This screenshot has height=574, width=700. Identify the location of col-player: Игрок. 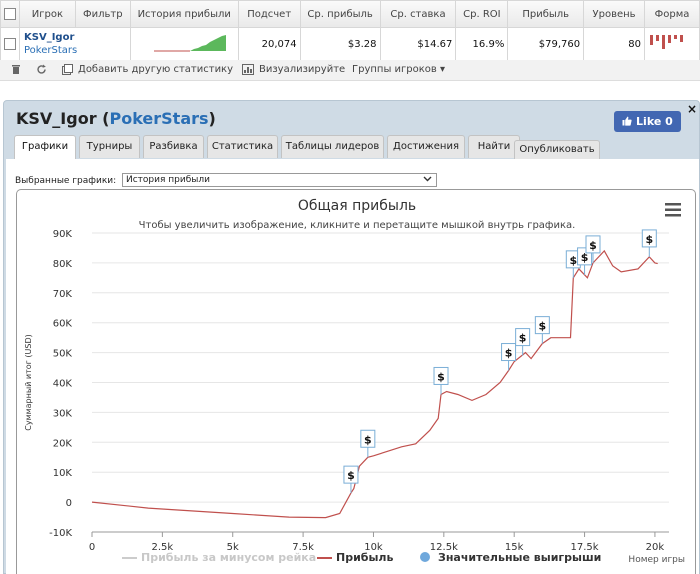
(47, 14).